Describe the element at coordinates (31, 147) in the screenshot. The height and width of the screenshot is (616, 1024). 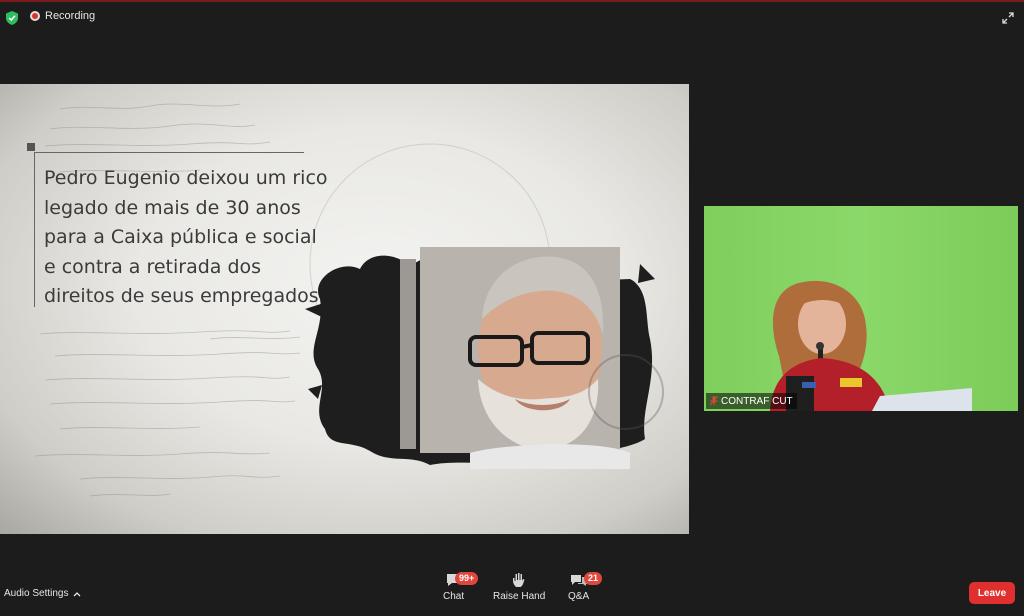
I see `slide-bullet-marker` at that location.